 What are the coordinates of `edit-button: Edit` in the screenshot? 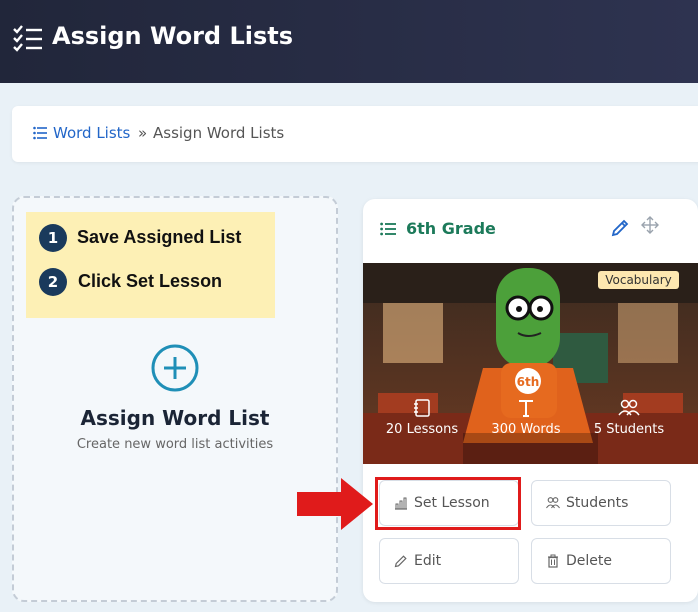 It's located at (449, 561).